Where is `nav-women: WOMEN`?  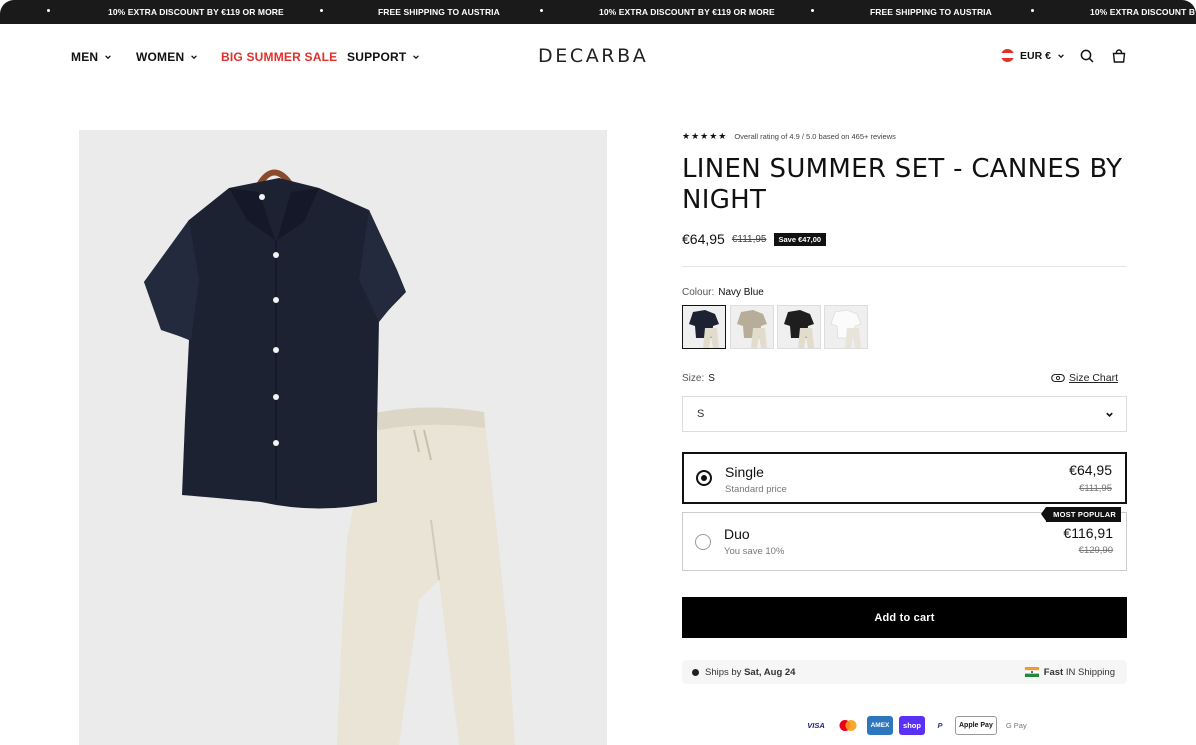 nav-women: WOMEN is located at coordinates (167, 57).